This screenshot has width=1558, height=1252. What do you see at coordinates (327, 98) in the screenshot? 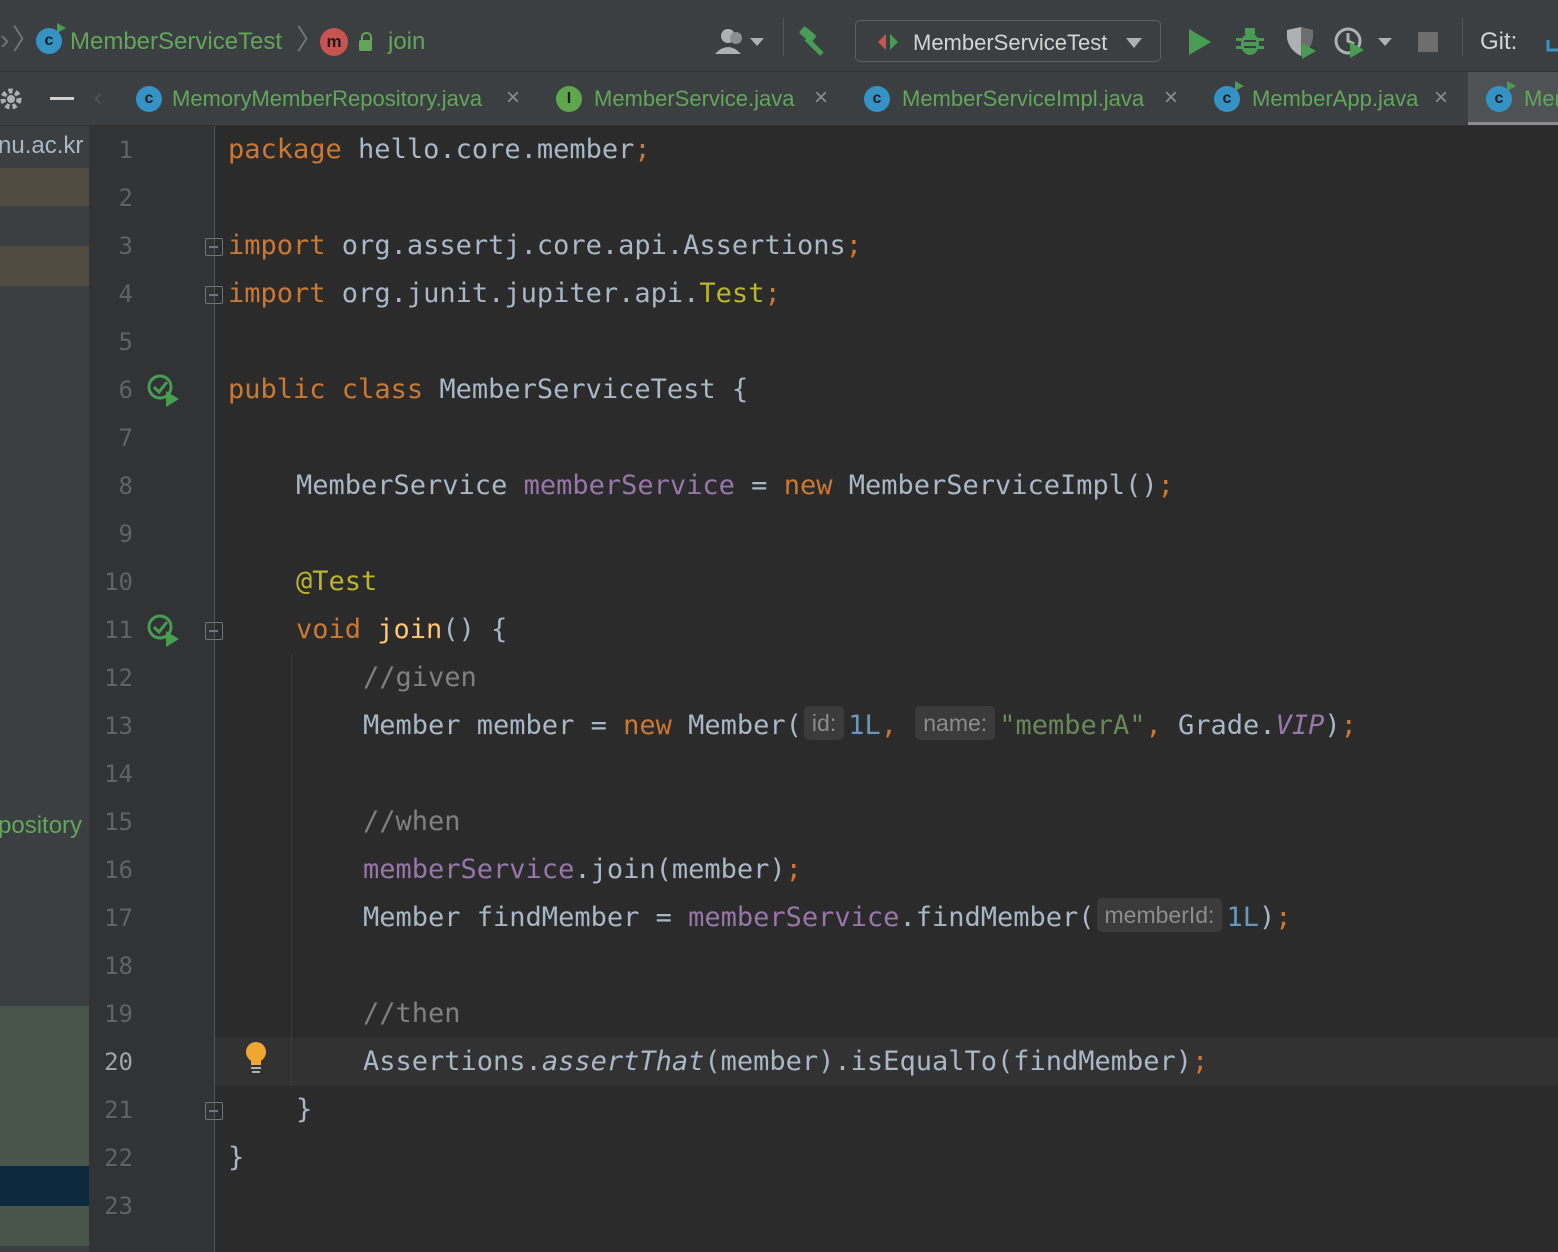
I see `tab-label: MemoryMemberRepository.java` at bounding box center [327, 98].